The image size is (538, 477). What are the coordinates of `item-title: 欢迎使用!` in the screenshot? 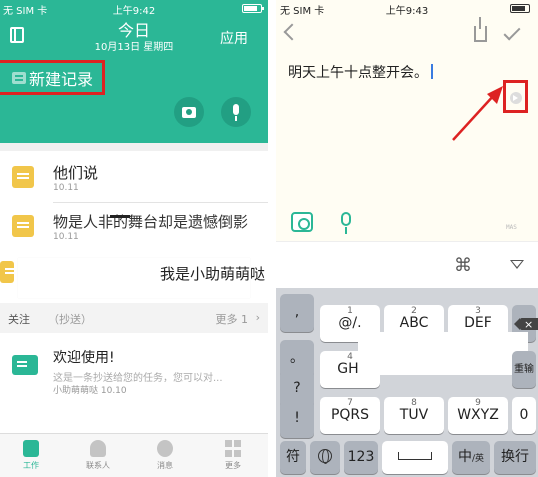 It's located at (84, 358).